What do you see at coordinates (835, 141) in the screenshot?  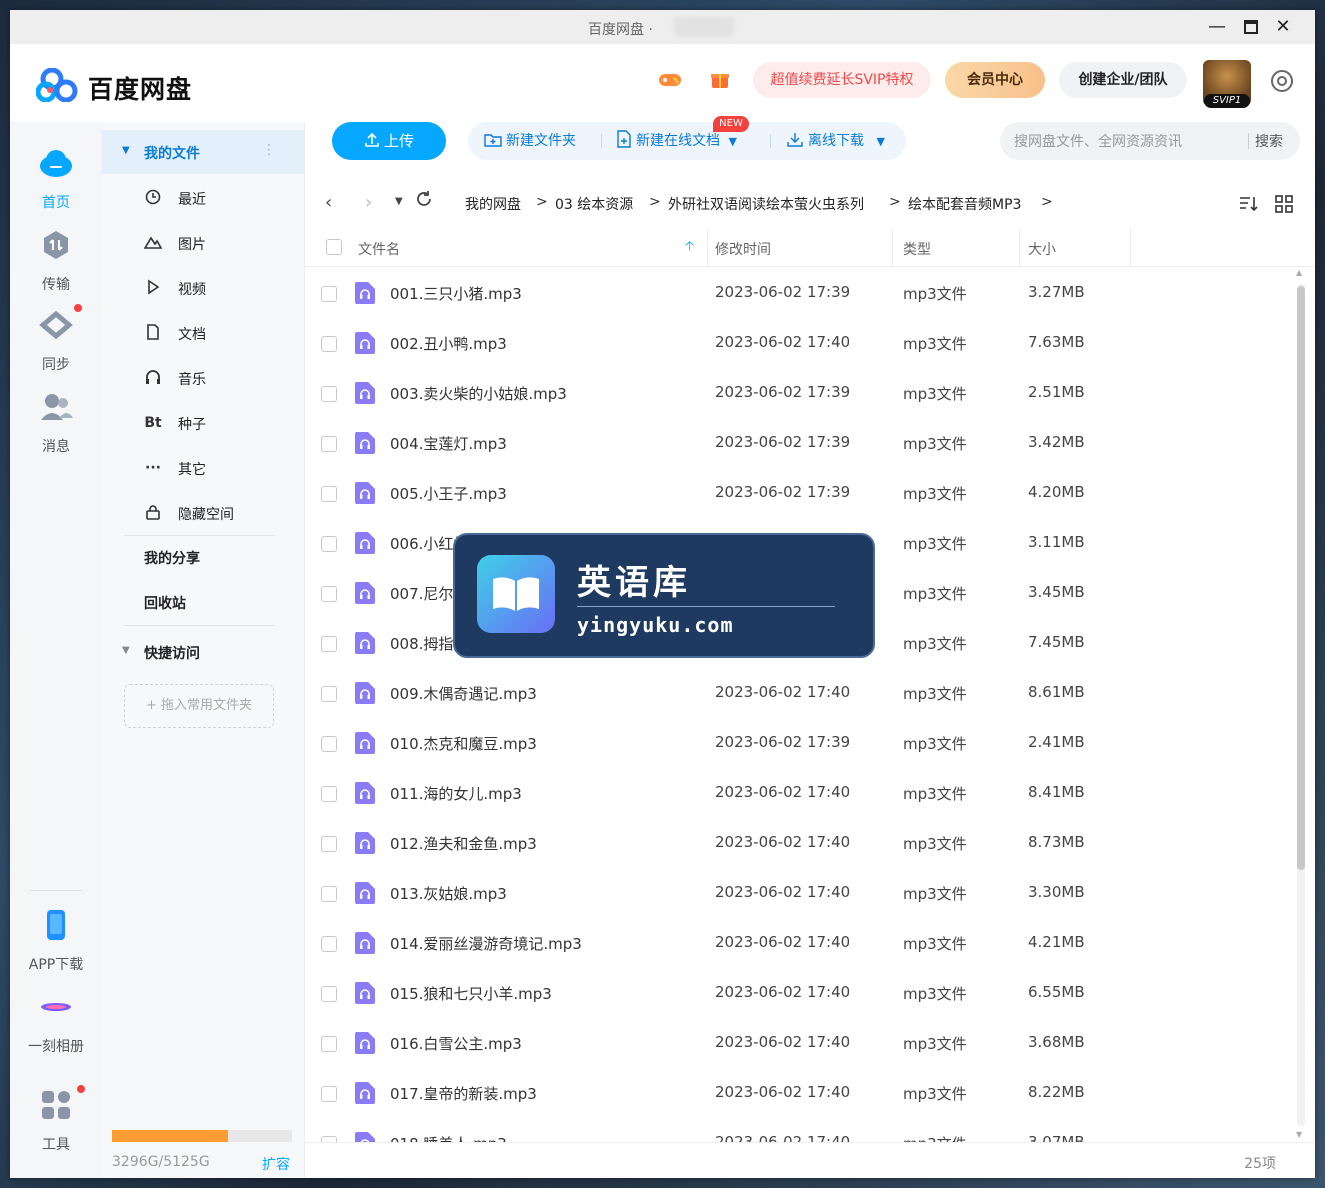 I see `offline-download-button: 离线下载 ▼` at bounding box center [835, 141].